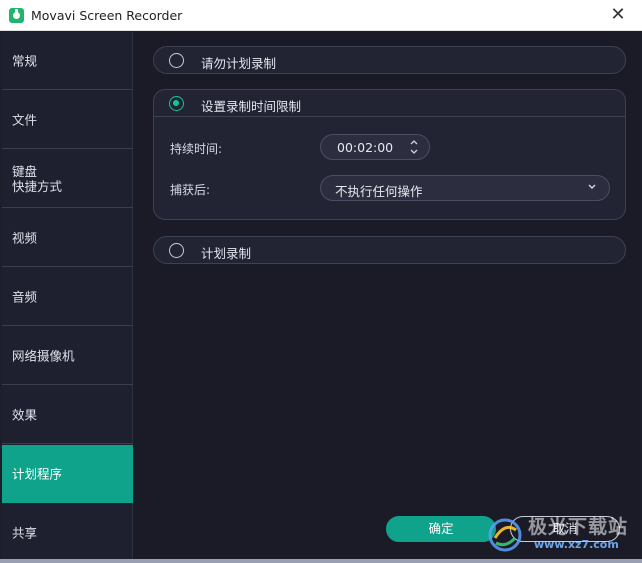 Image resolution: width=642 pixels, height=563 pixels. Describe the element at coordinates (16, 15) in the screenshot. I see `movavi-app-icon` at that location.